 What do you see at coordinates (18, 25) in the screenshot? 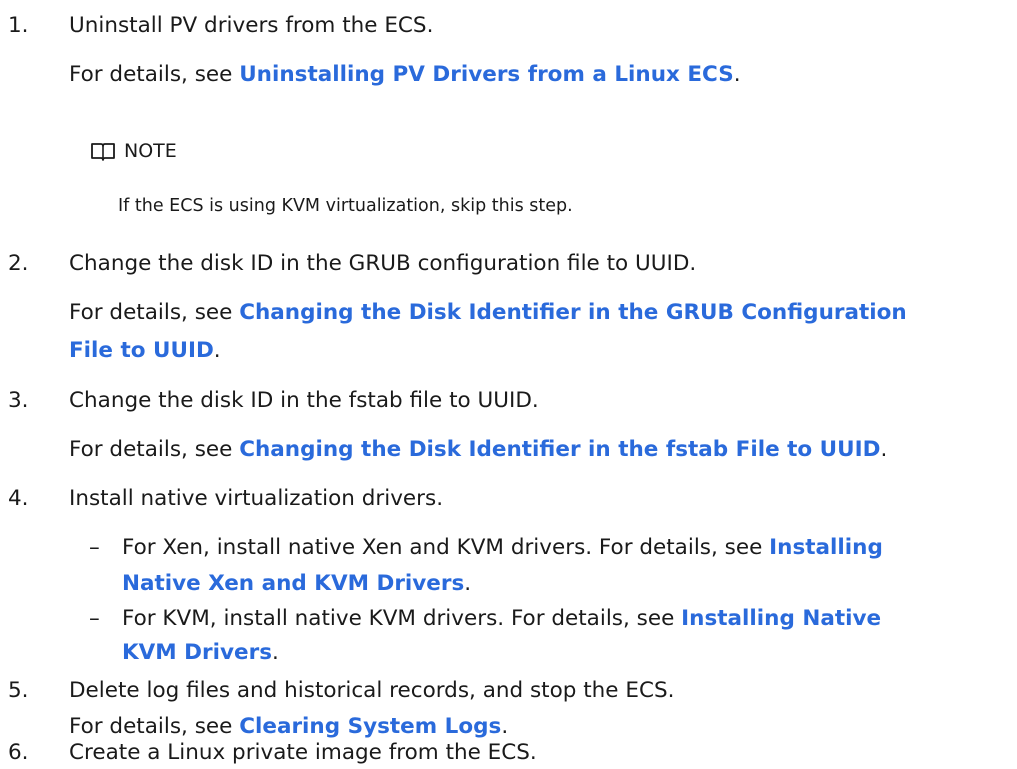
I see `step-number: 1.` at bounding box center [18, 25].